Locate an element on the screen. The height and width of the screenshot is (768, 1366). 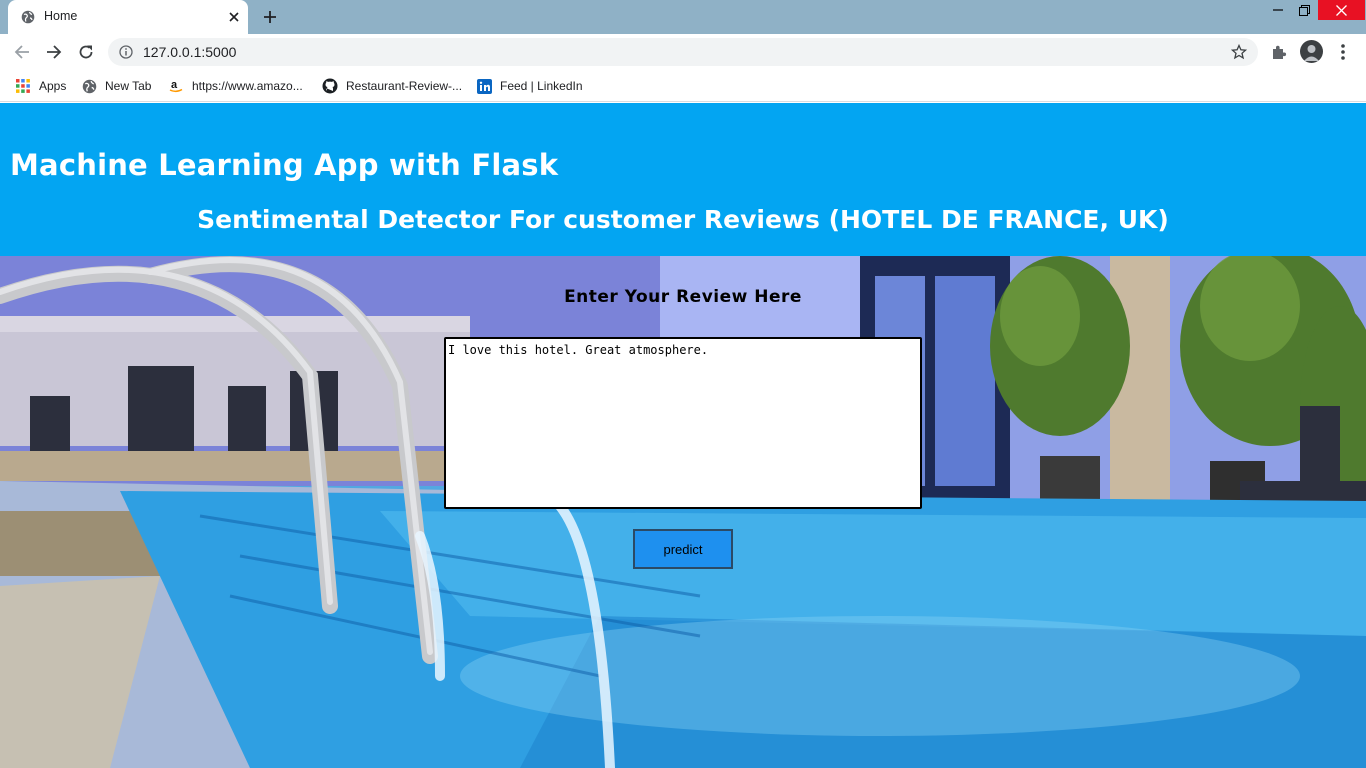
close-window-icon is located at coordinates (1341, 10).